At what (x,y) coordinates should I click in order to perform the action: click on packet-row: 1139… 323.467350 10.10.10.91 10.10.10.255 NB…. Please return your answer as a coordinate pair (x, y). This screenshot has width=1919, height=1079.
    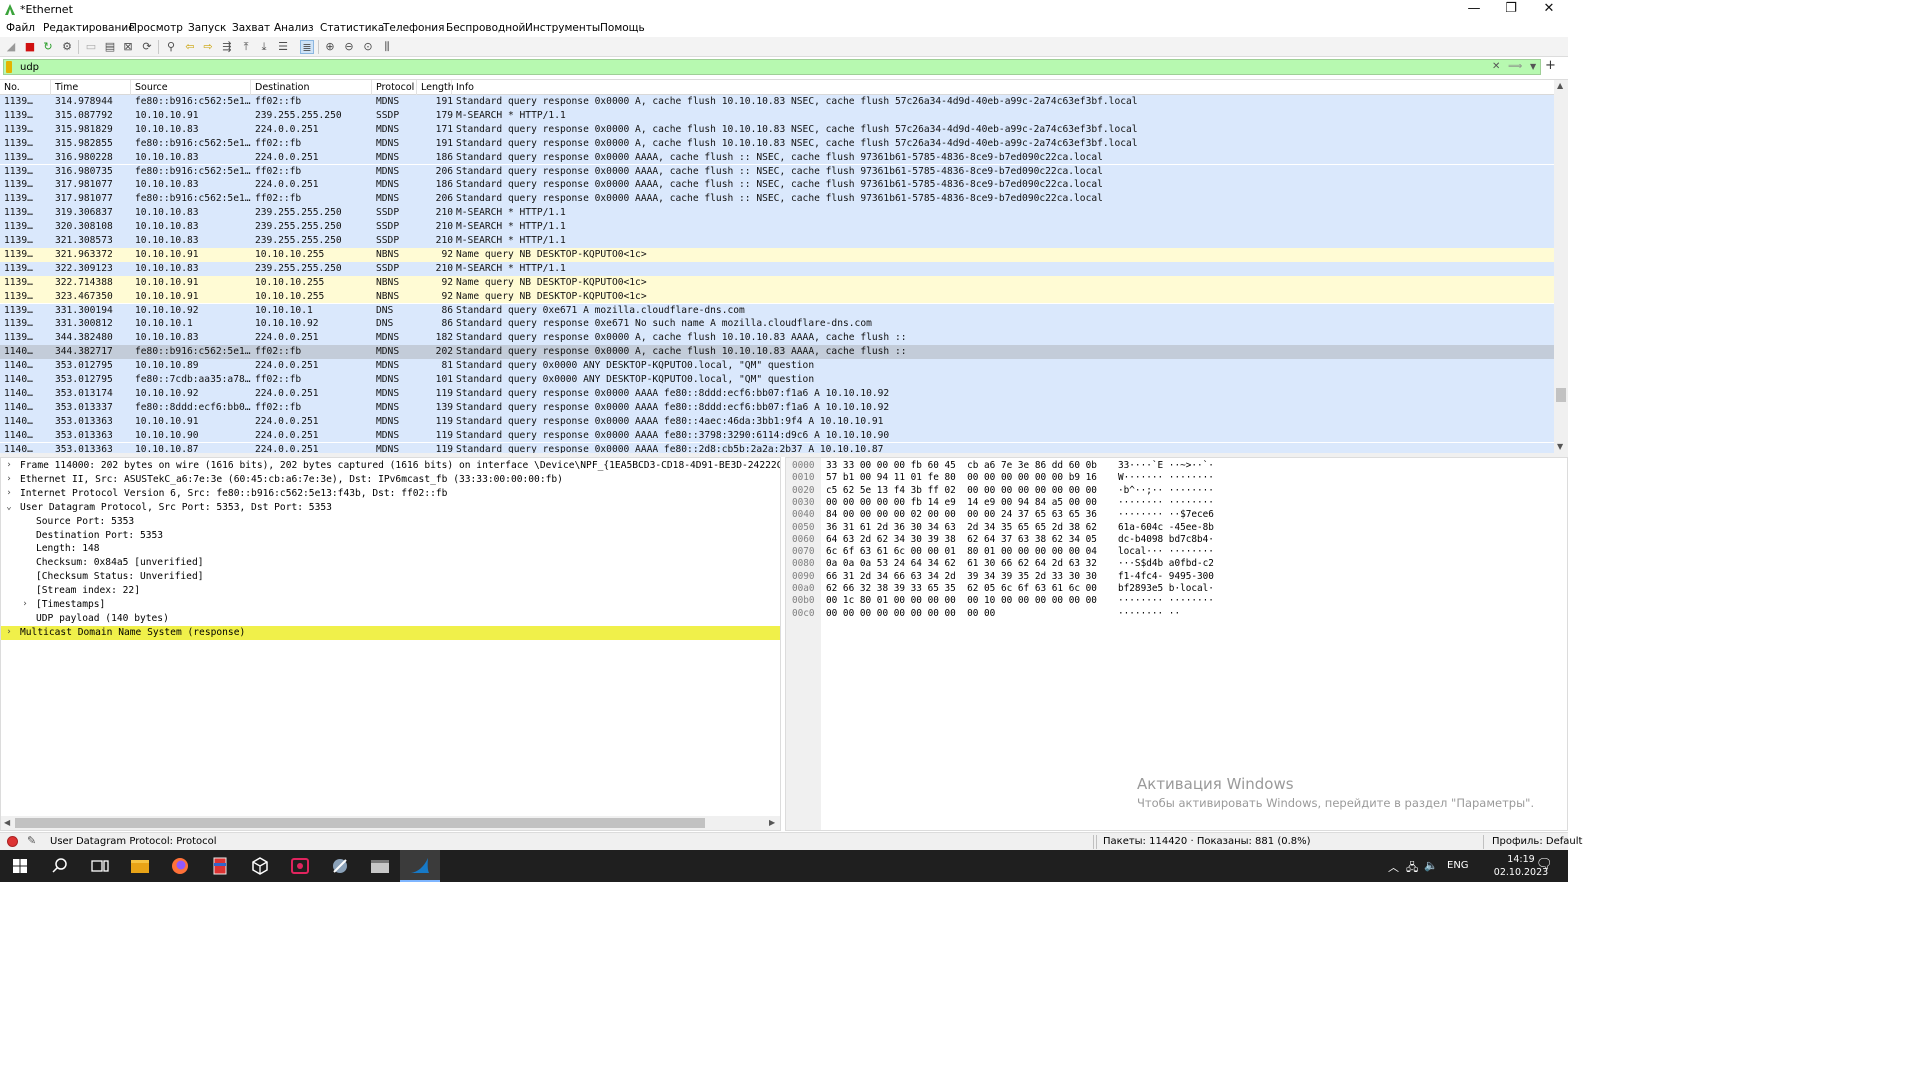
    Looking at the image, I should click on (777, 296).